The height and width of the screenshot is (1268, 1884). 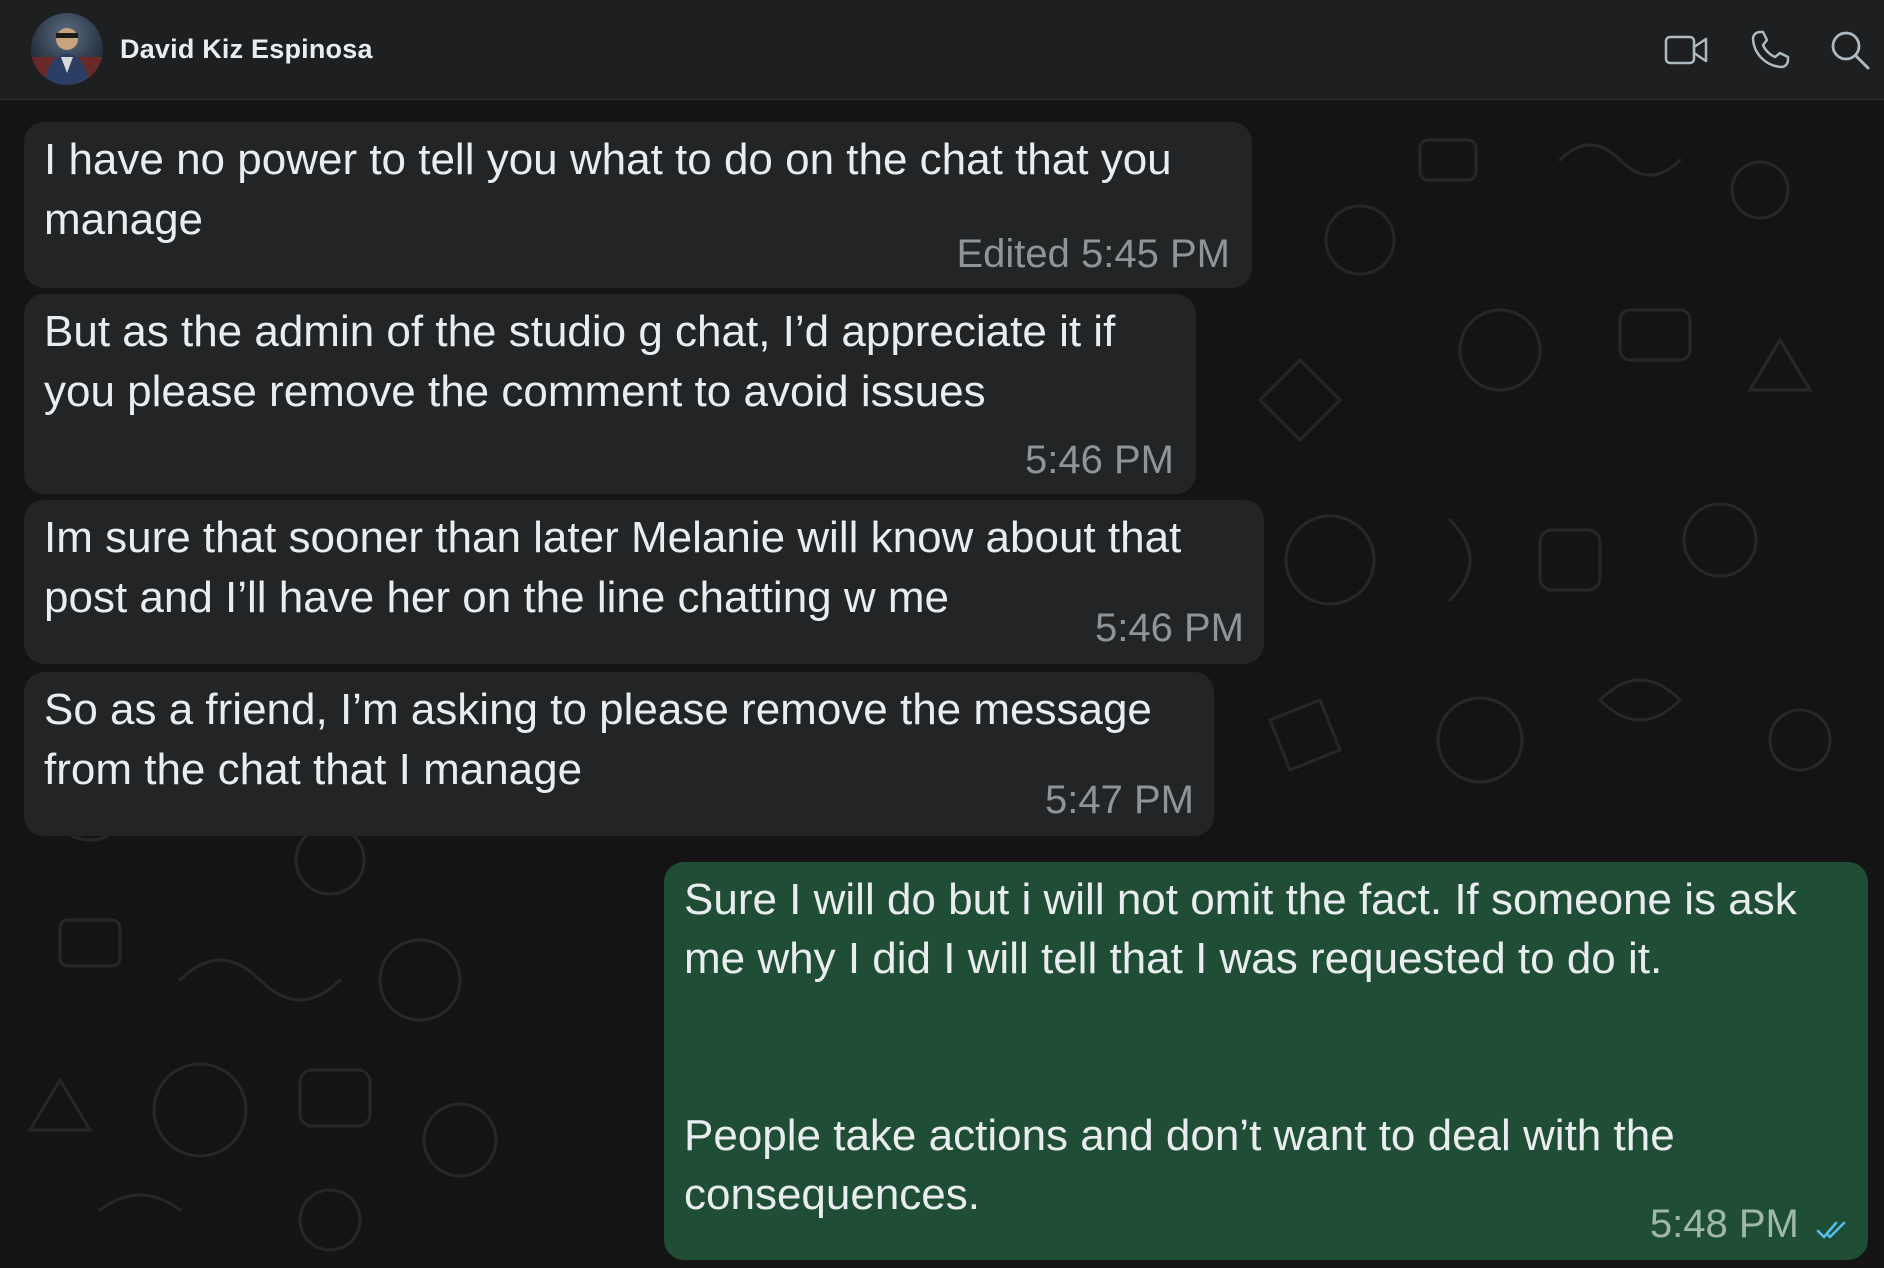 What do you see at coordinates (246, 49) in the screenshot?
I see `contact-name: David Kiz Espinosa` at bounding box center [246, 49].